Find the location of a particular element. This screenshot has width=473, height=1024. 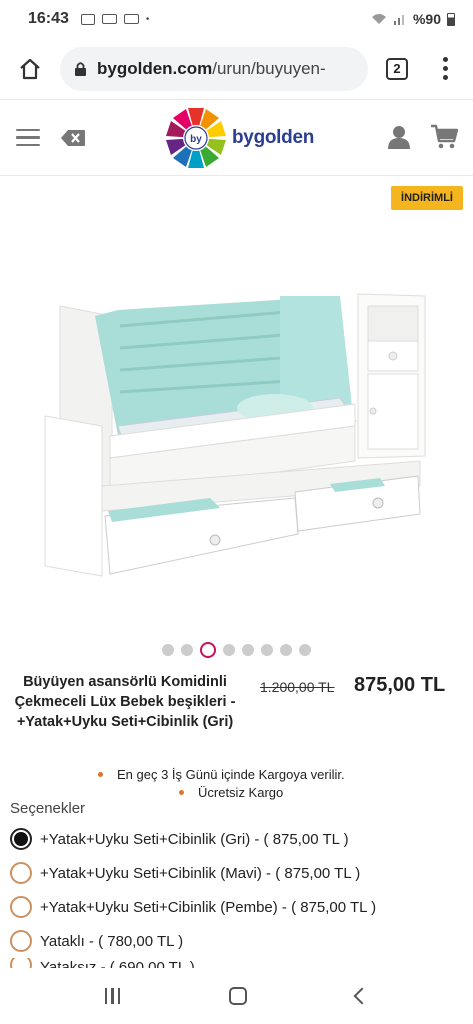

site-logo: by bygolden is located at coordinates (240, 138).